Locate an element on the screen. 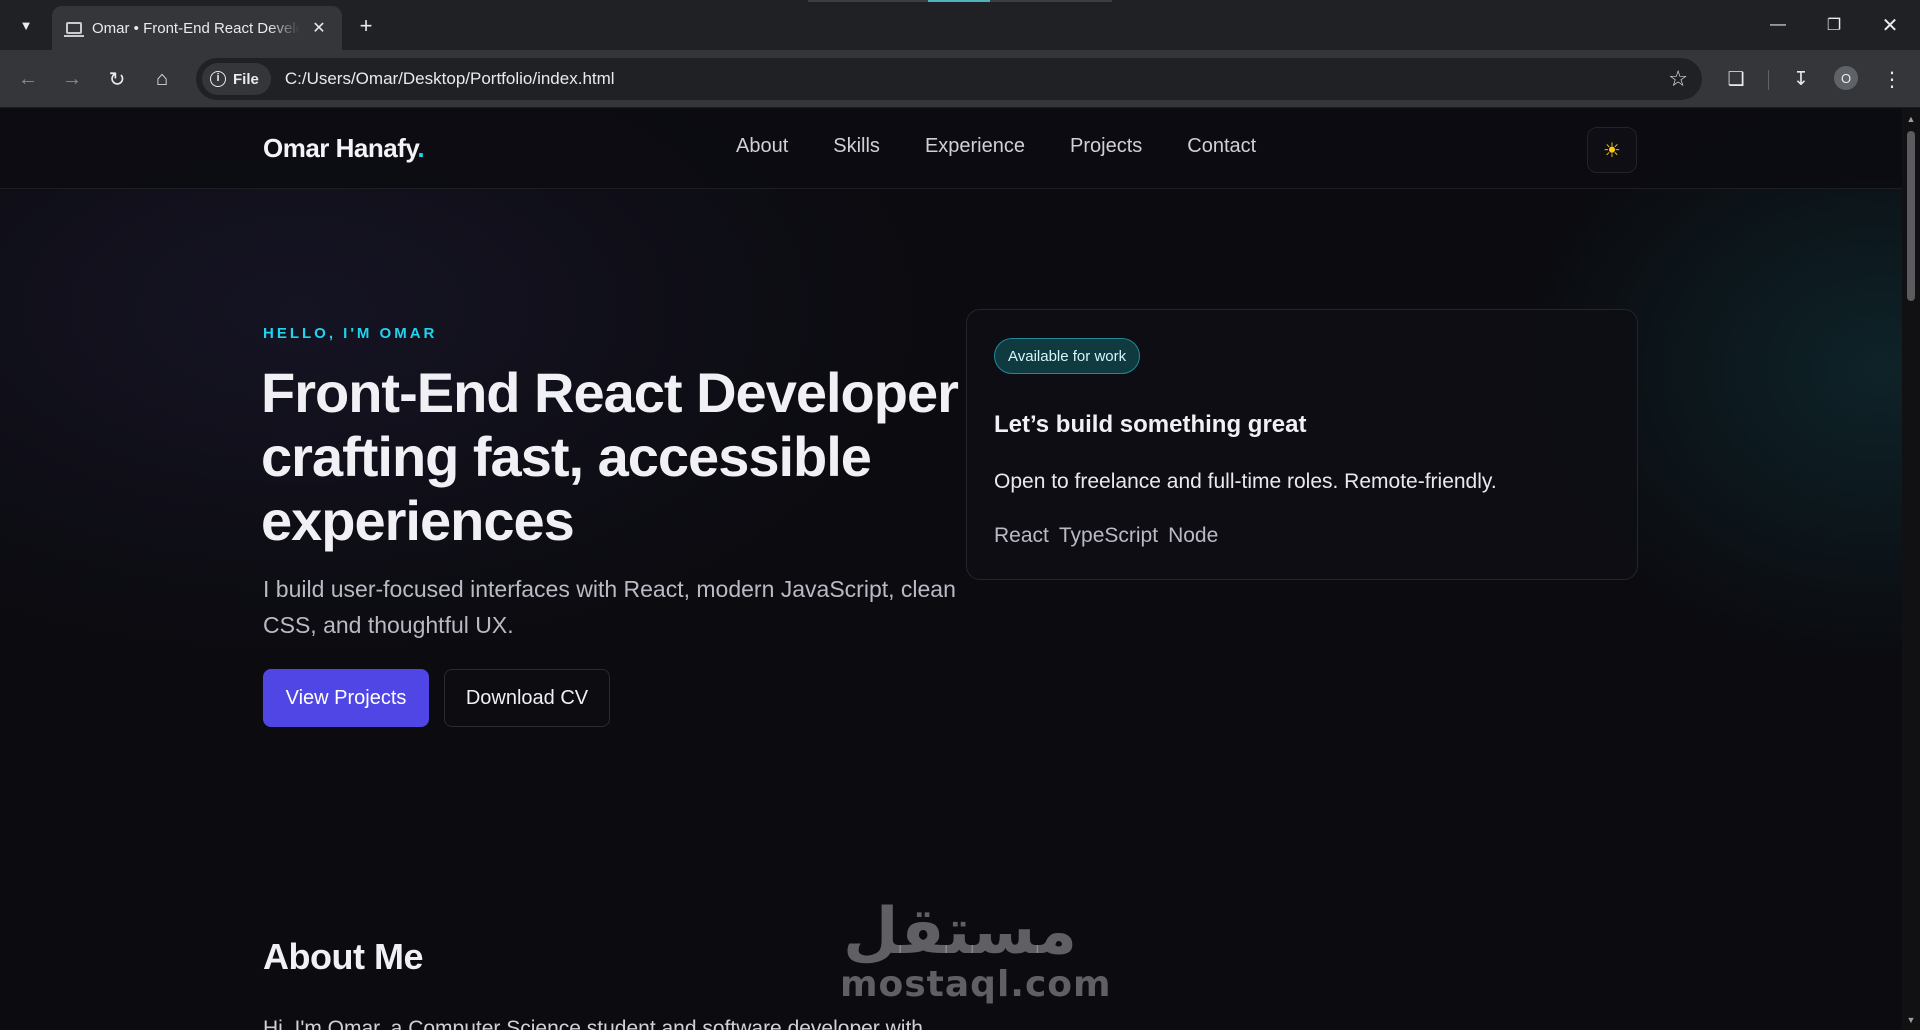 The image size is (1920, 1030). watermark-arabic: مستقل is located at coordinates (960, 932).